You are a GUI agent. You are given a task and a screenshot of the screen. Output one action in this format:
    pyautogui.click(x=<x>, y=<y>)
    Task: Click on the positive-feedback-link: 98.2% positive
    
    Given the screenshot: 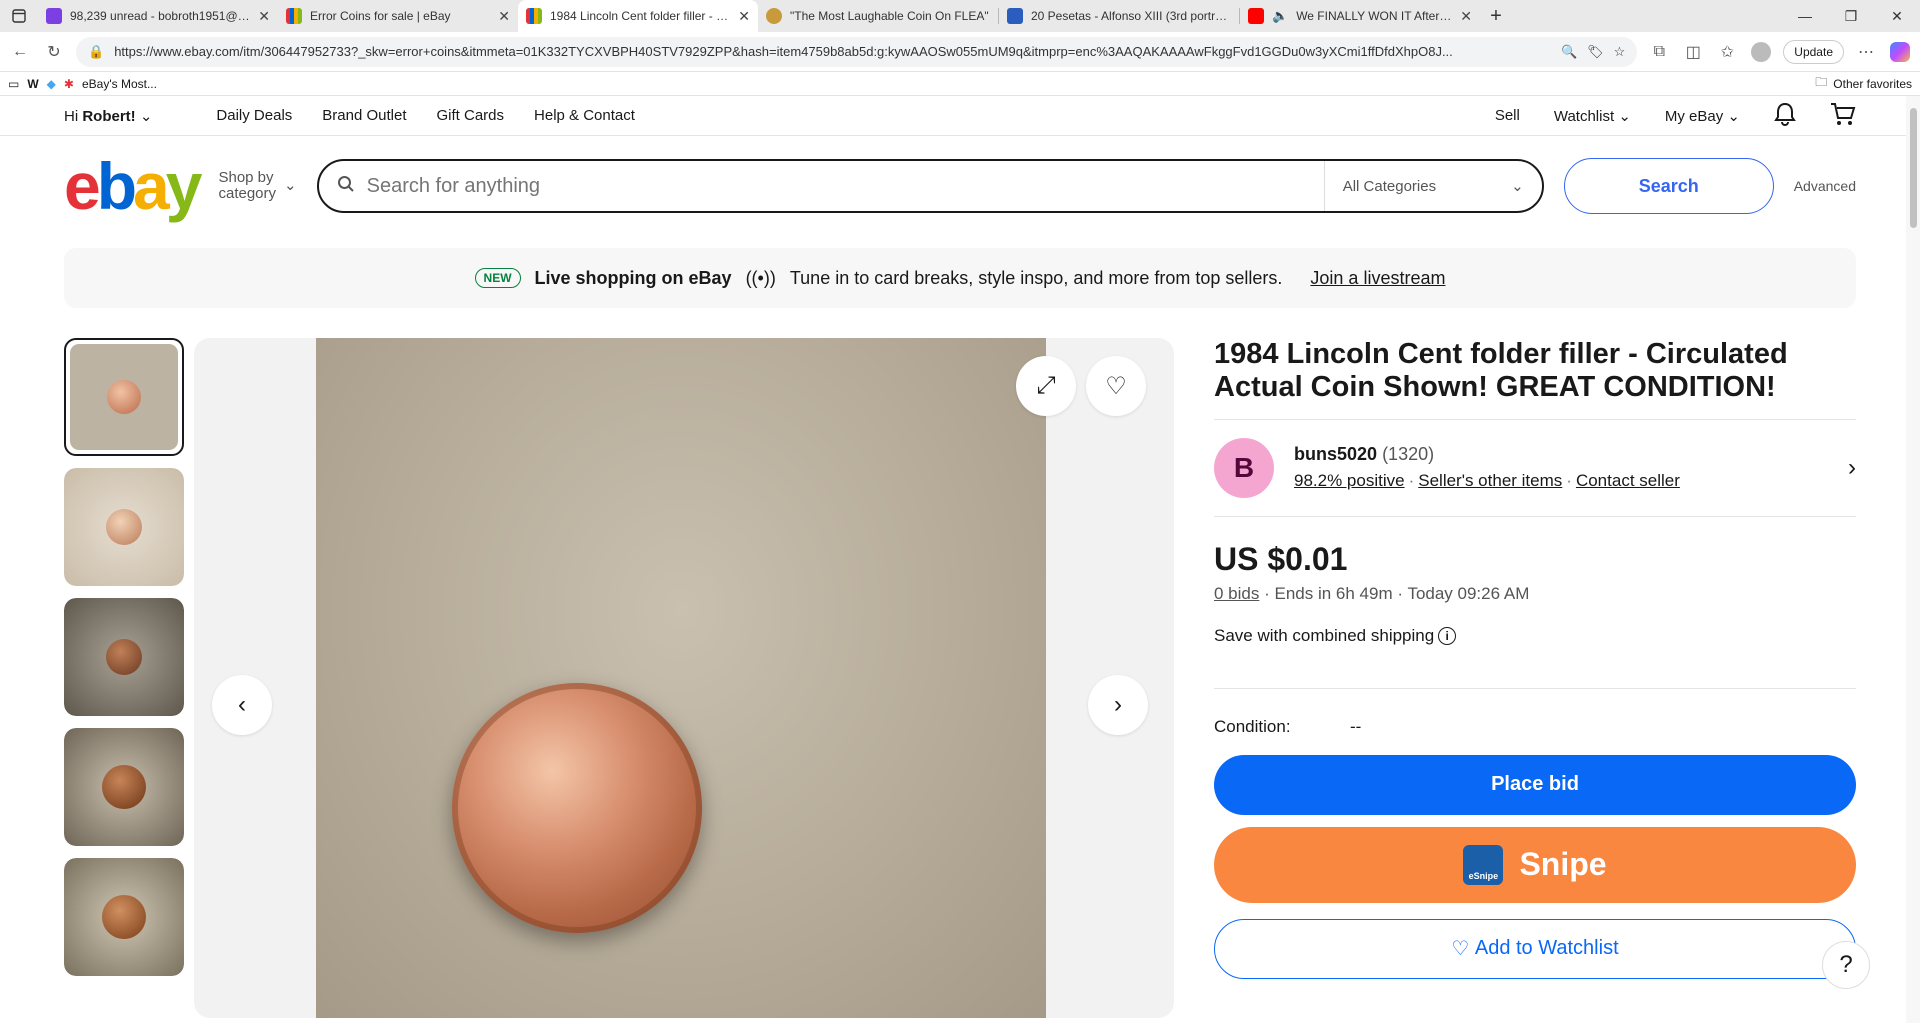 What is the action you would take?
    pyautogui.click(x=1349, y=480)
    